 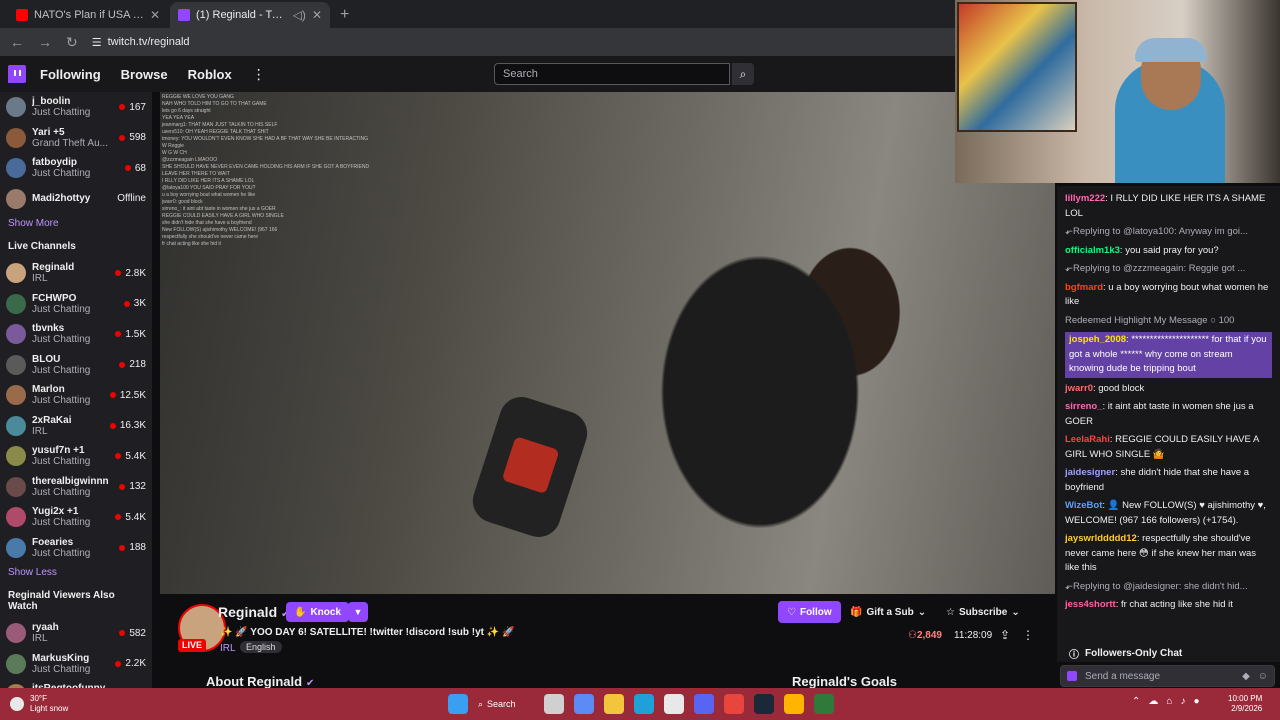 I want to click on show-more-link: Show More, so click(x=76, y=224).